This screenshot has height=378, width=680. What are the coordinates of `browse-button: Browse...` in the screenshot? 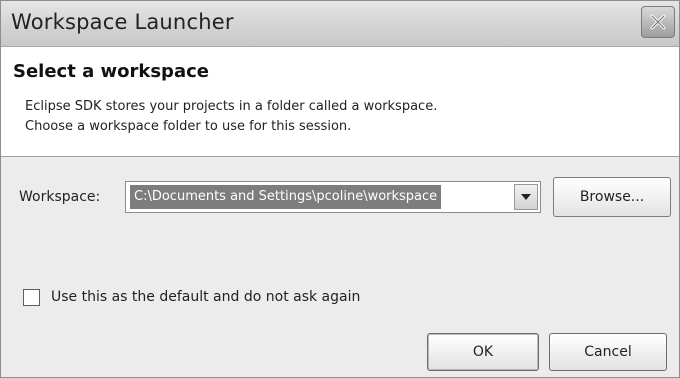 It's located at (612, 197).